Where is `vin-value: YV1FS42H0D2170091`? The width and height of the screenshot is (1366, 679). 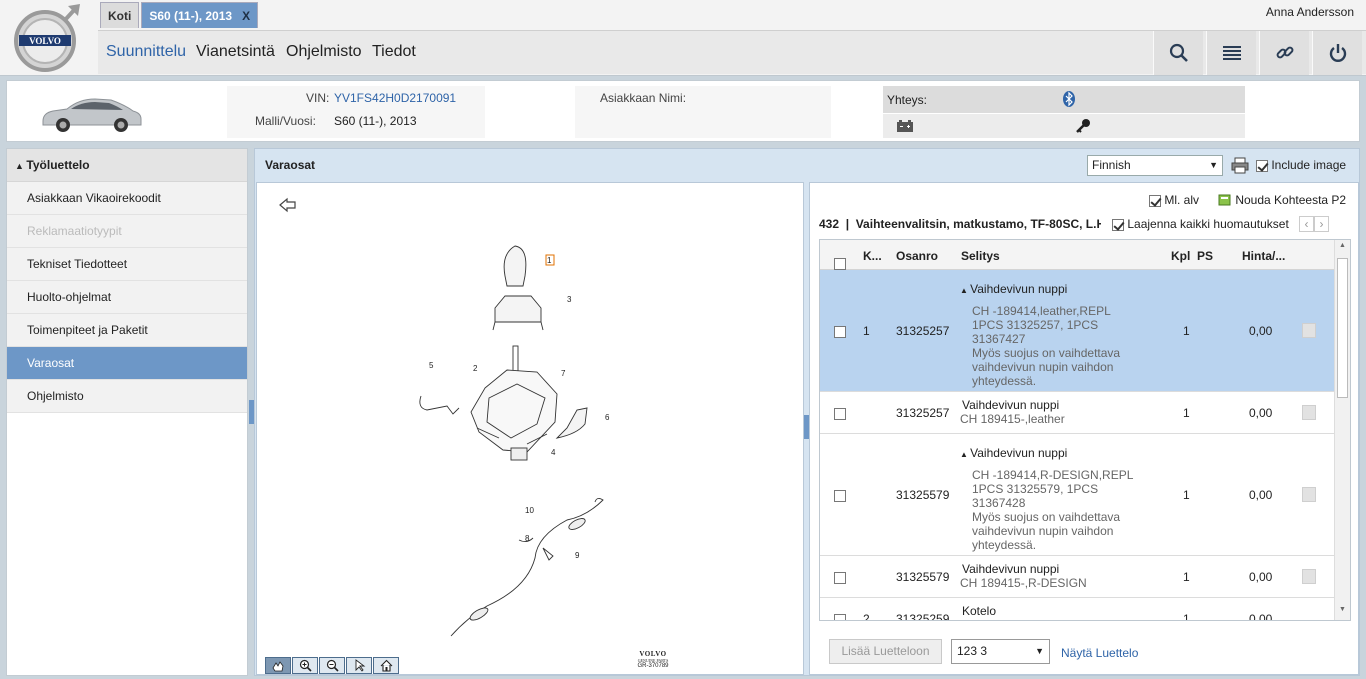 vin-value: YV1FS42H0D2170091 is located at coordinates (395, 98).